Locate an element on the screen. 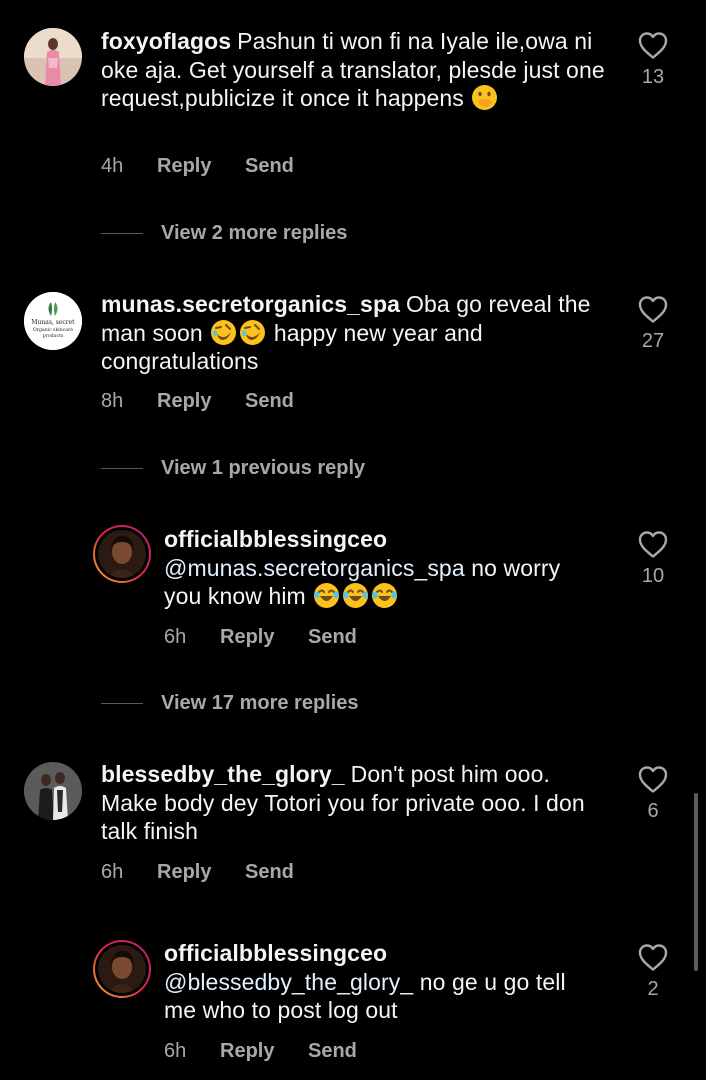  comment-meta: 8h Reply Send is located at coordinates (197, 401).